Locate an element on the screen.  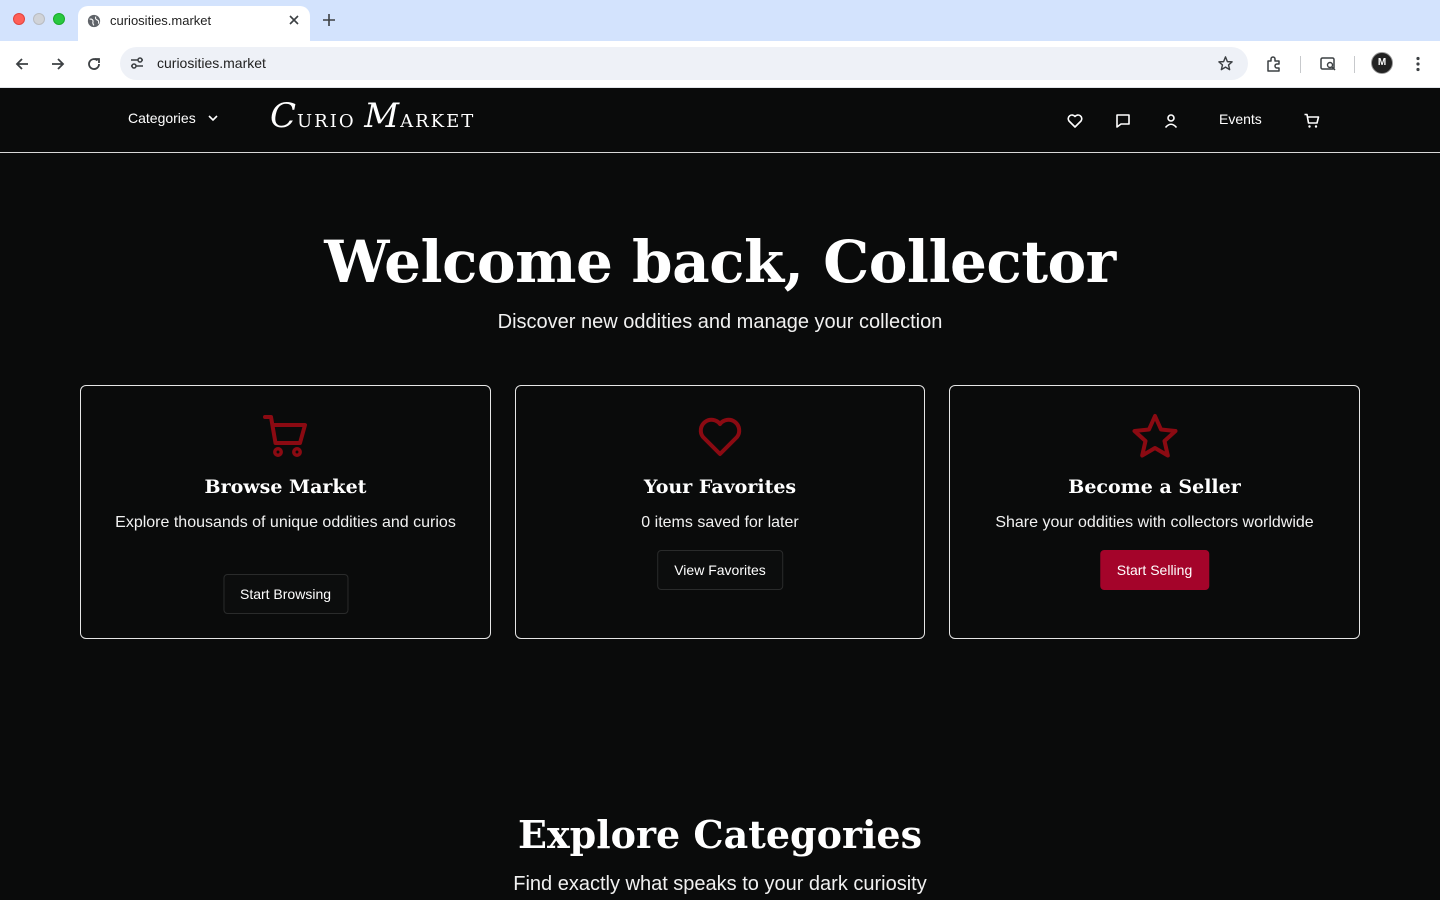
new-tab-plus-icon is located at coordinates (329, 20).